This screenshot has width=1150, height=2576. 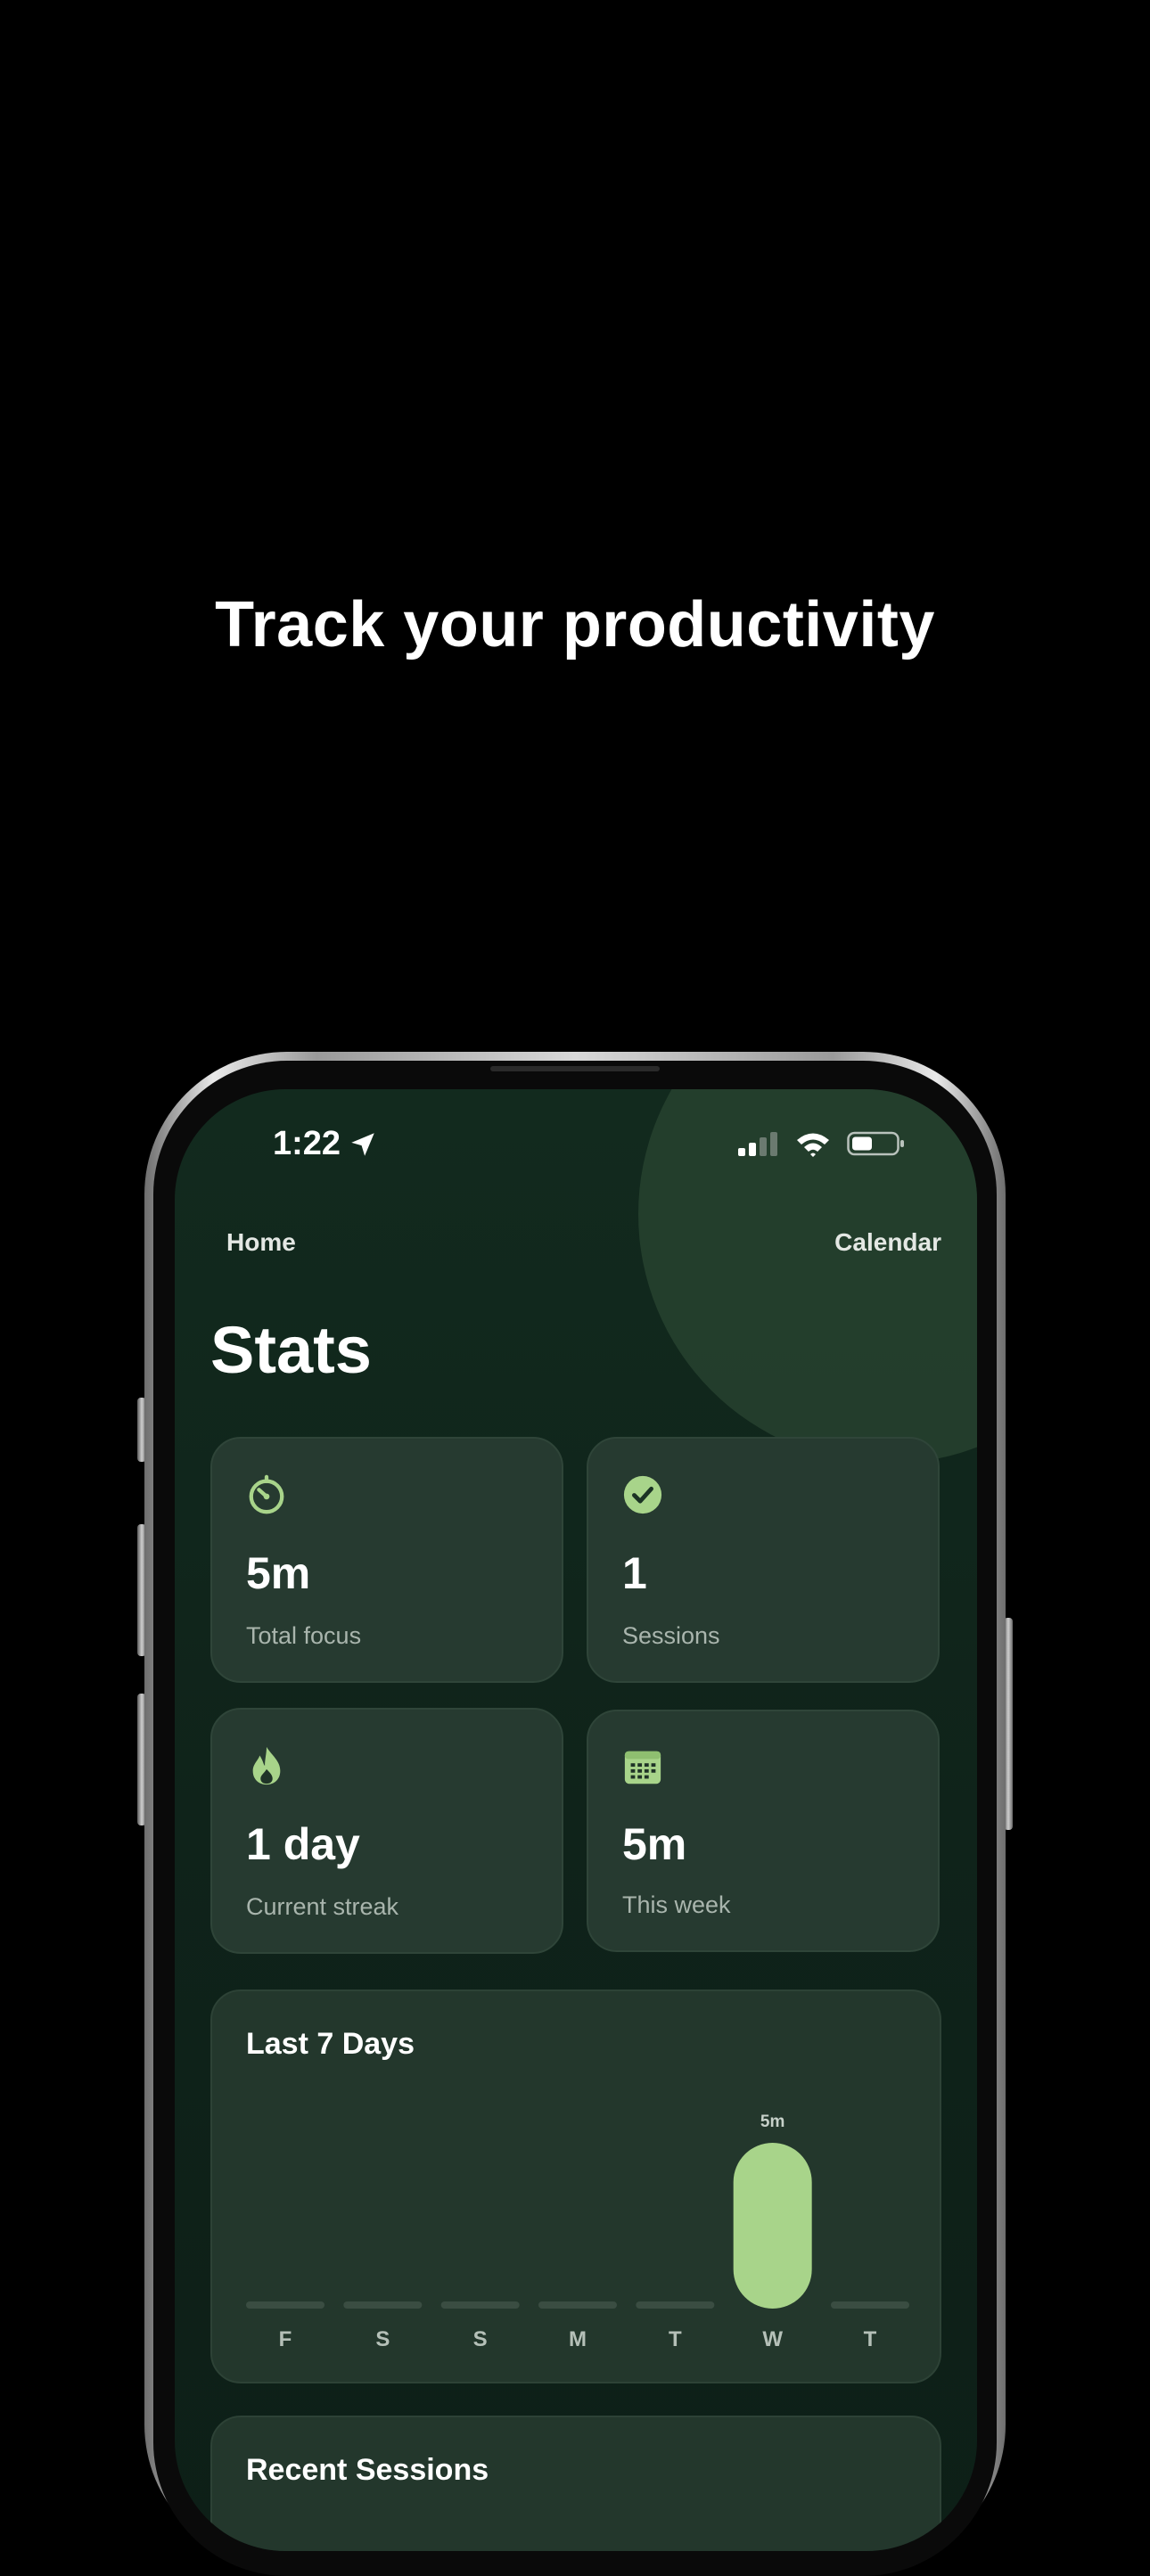 What do you see at coordinates (575, 624) in the screenshot?
I see `headline: Track your productivity` at bounding box center [575, 624].